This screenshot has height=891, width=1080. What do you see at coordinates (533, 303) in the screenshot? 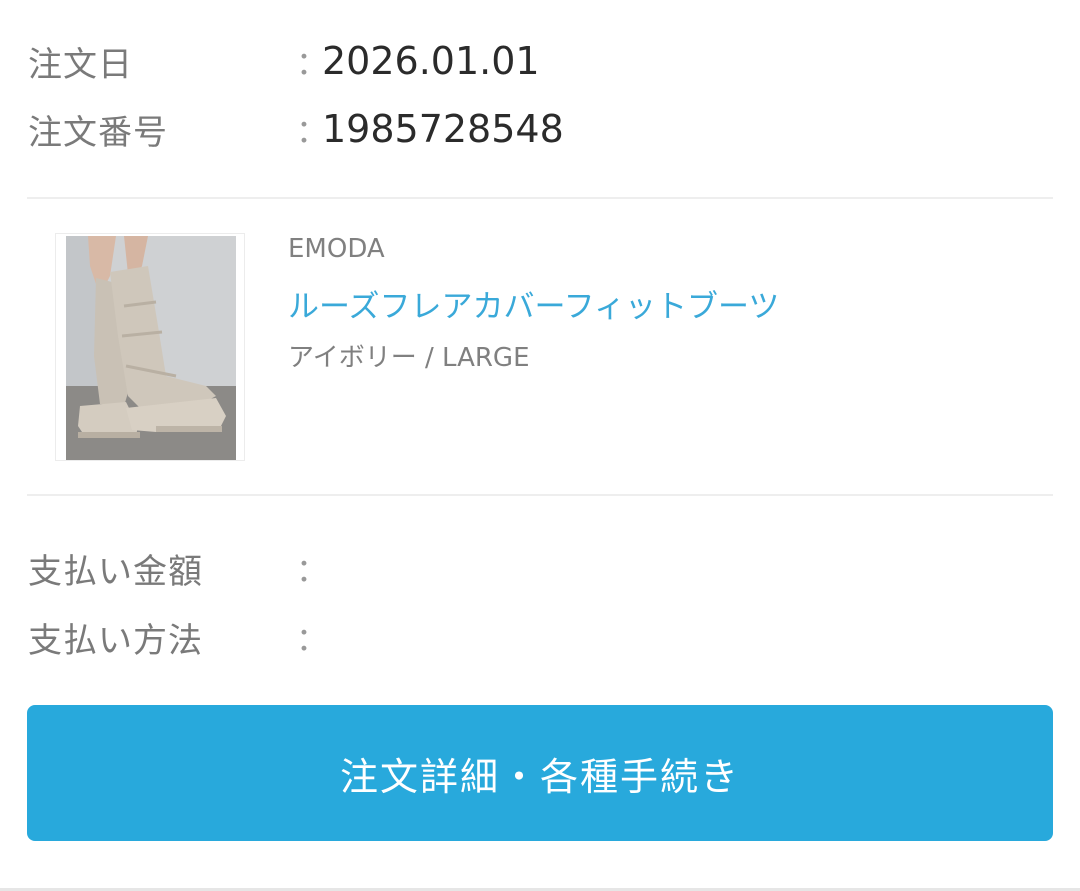
I see `product-name-link: ルーズフレアカバーフィットブーツ` at bounding box center [533, 303].